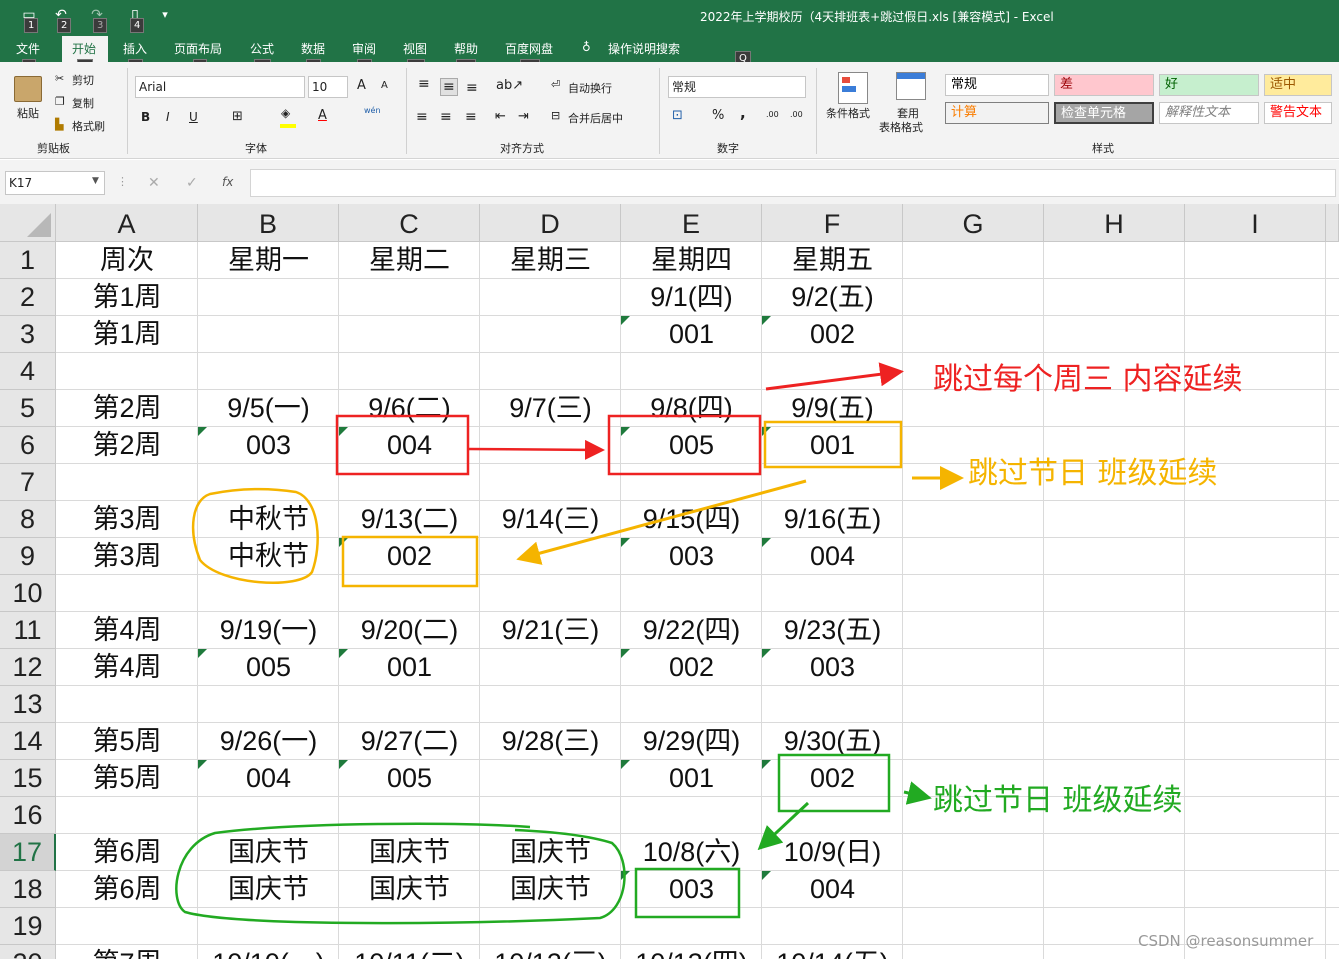  Describe the element at coordinates (328, 87) in the screenshot. I see `font-size-combo: 10` at that location.